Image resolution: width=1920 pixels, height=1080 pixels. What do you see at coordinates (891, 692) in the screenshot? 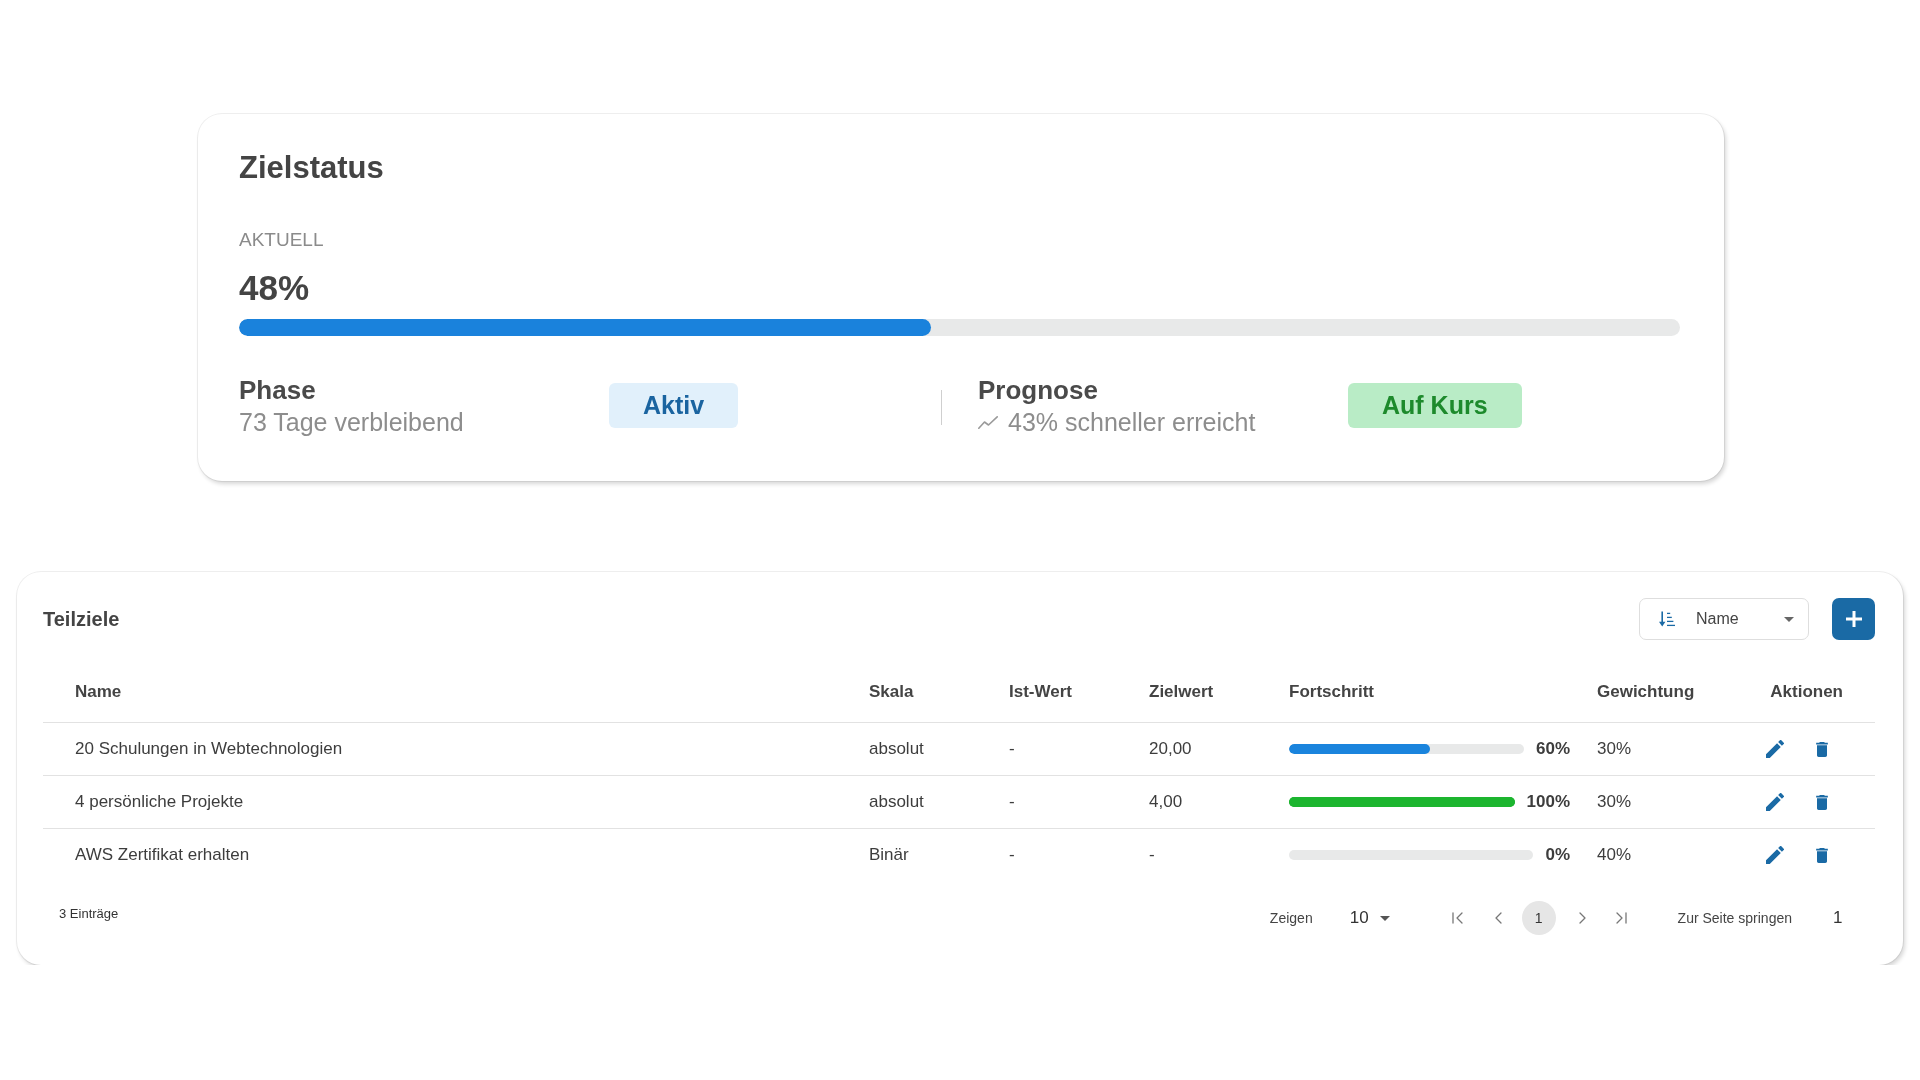
I see `column-header: Skala` at bounding box center [891, 692].